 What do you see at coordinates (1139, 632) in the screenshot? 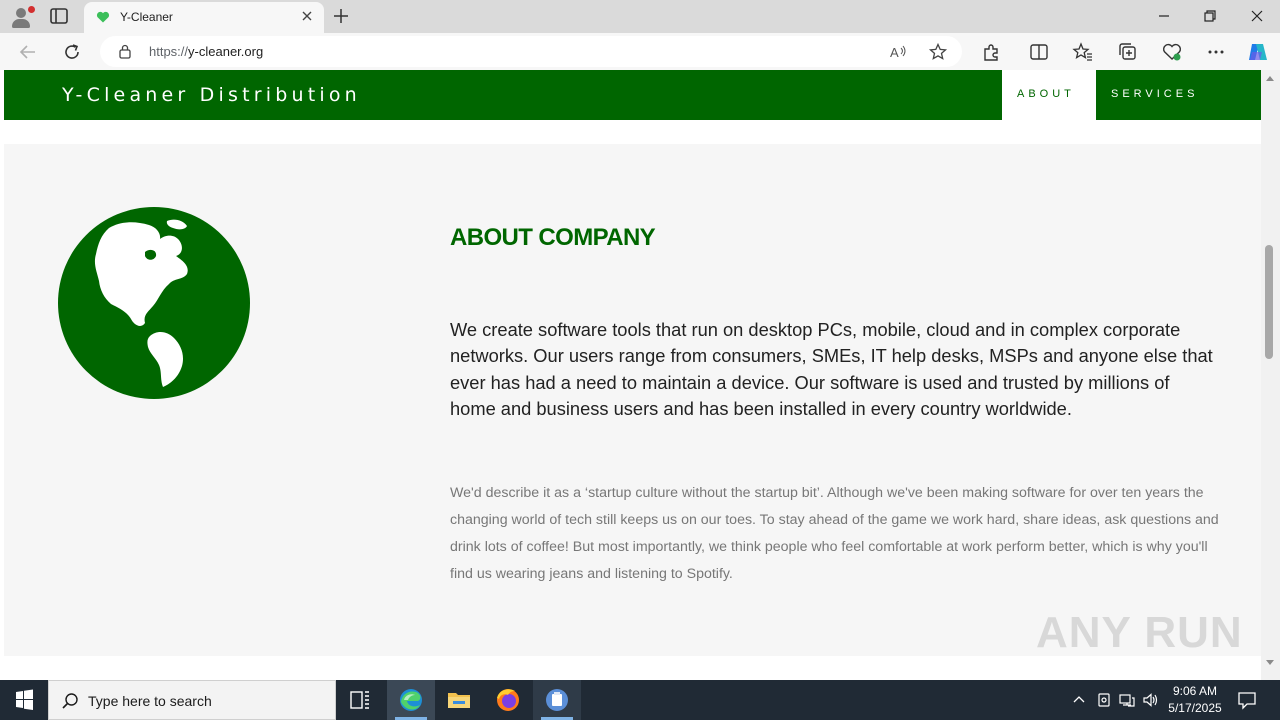
I see `anyrun-watermark: ANY RUN` at bounding box center [1139, 632].